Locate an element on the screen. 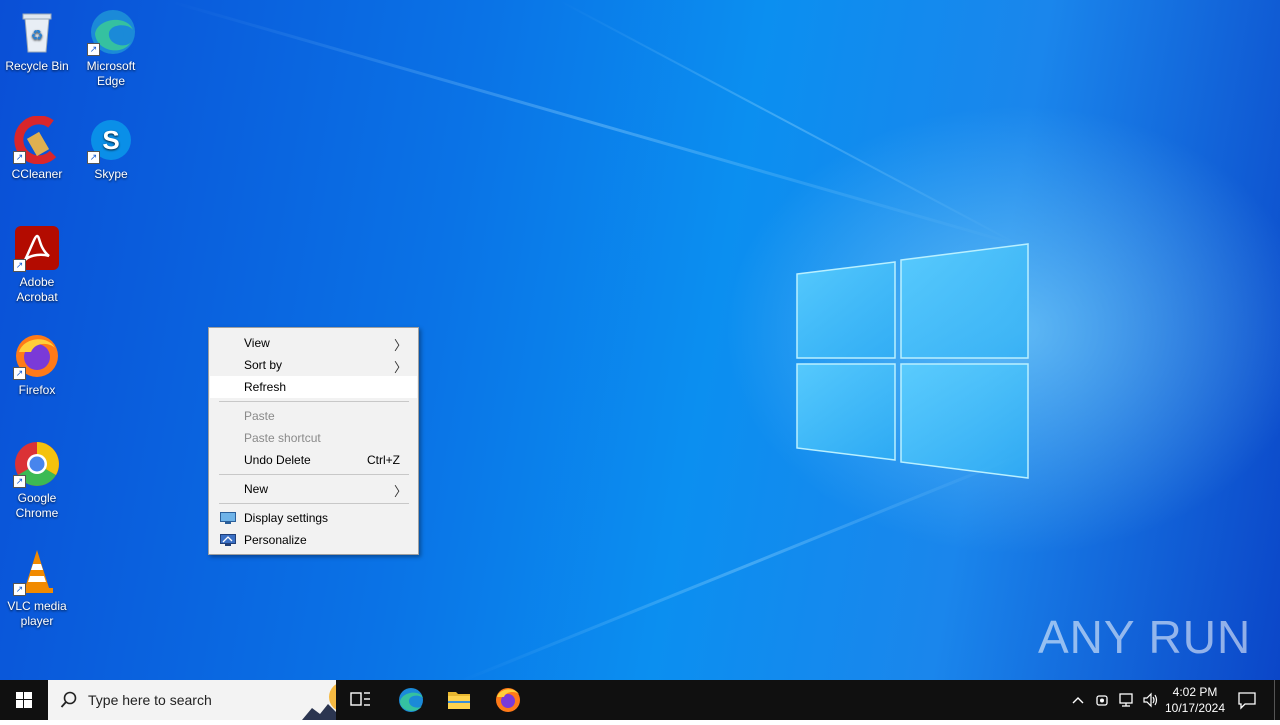 Image resolution: width=1280 pixels, height=725 pixels. desktop-icon-label: Google Chrome is located at coordinates (37, 505).